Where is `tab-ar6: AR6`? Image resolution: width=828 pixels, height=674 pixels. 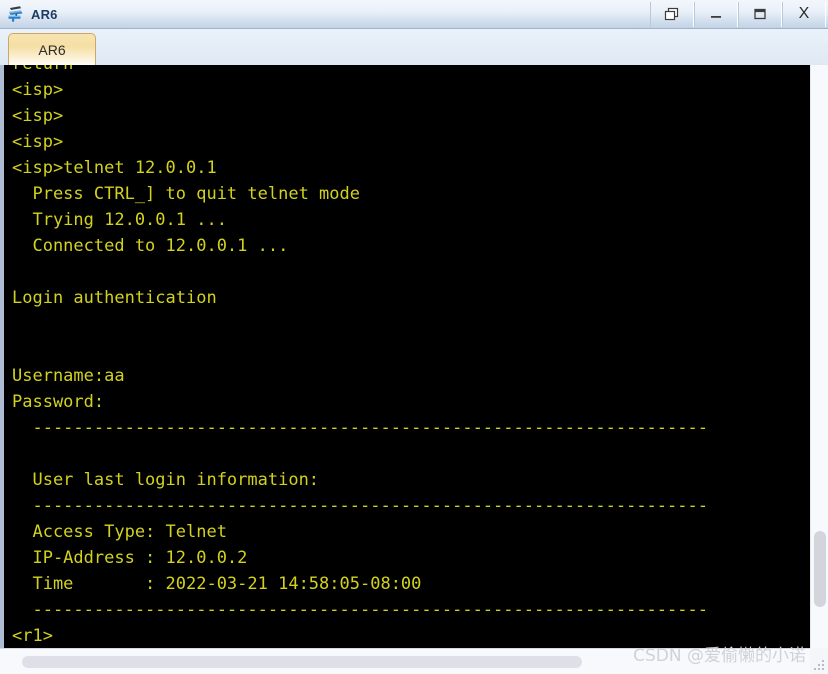 tab-ar6: AR6 is located at coordinates (52, 49).